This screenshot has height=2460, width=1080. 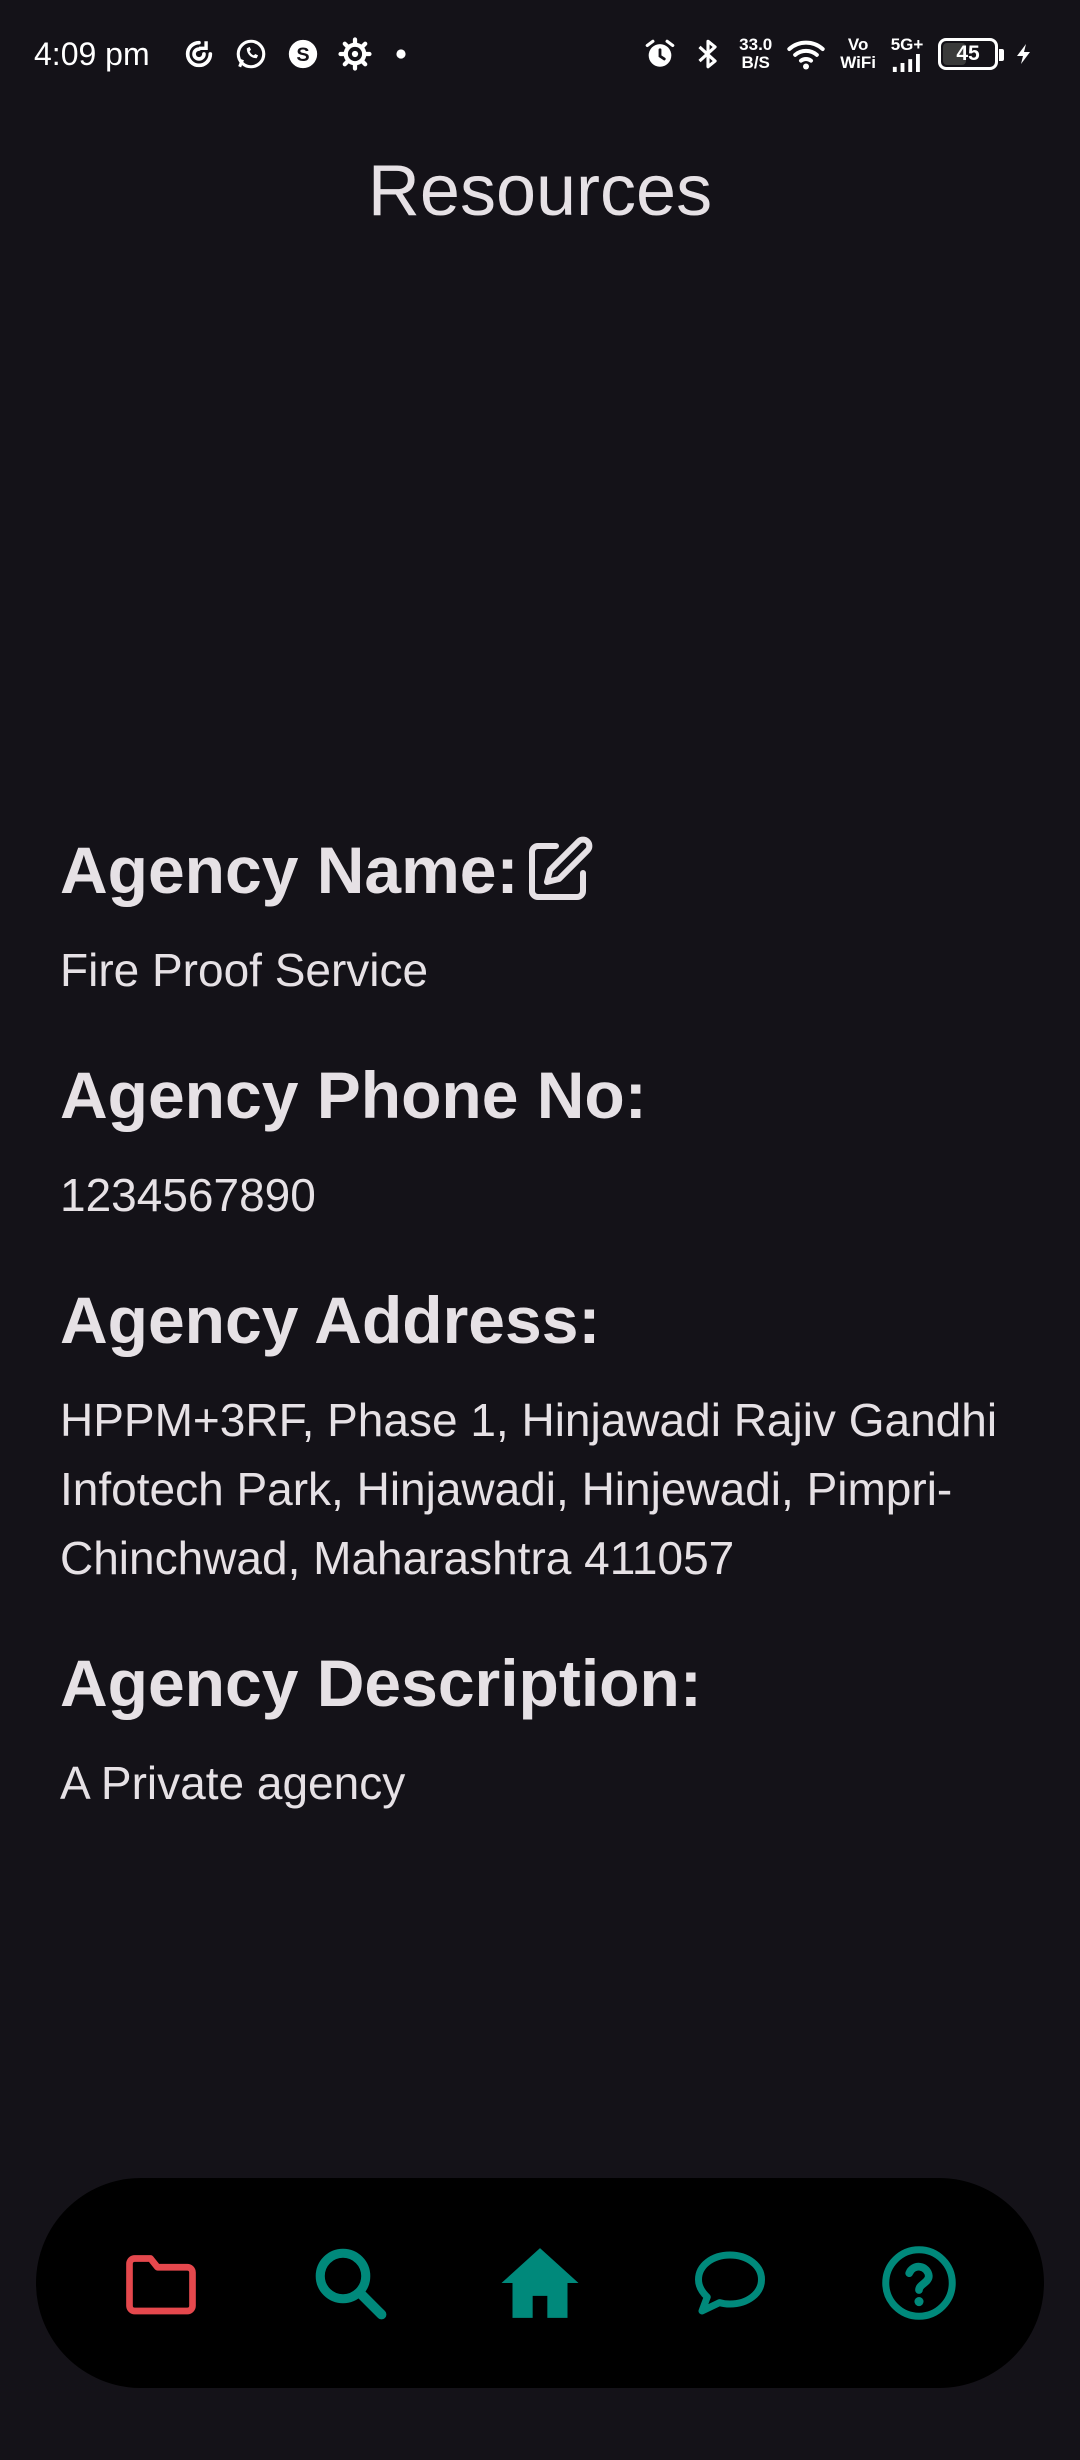 I want to click on nav-resources-button, so click(x=161, y=2283).